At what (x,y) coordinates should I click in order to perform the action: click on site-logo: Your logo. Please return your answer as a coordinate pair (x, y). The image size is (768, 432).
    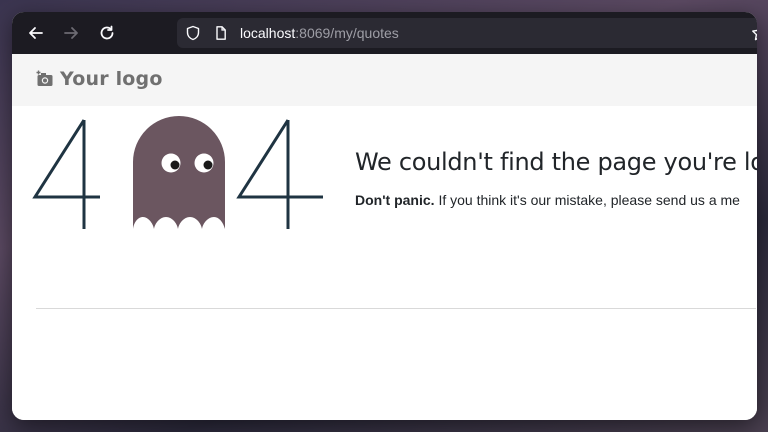
    Looking at the image, I should click on (99, 79).